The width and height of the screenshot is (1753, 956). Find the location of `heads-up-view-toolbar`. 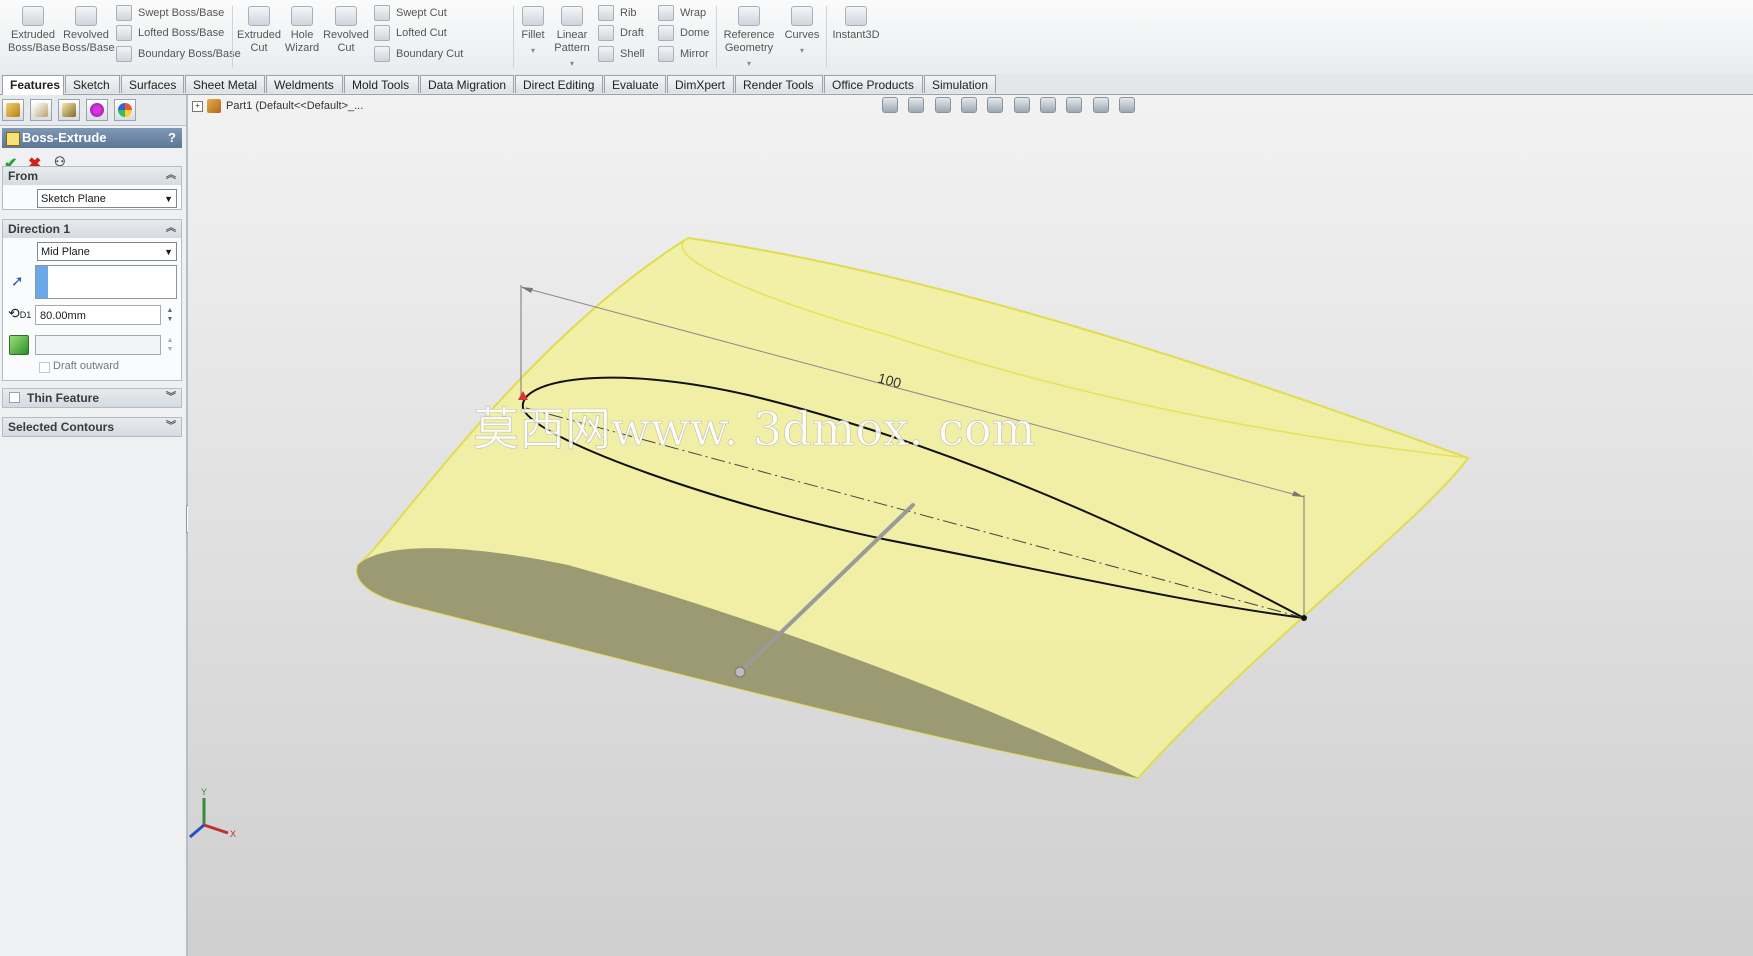

heads-up-view-toolbar is located at coordinates (1012, 107).